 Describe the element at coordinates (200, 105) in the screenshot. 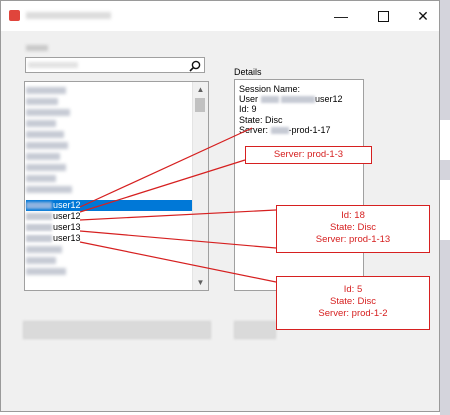

I see `scroll-thumb` at that location.